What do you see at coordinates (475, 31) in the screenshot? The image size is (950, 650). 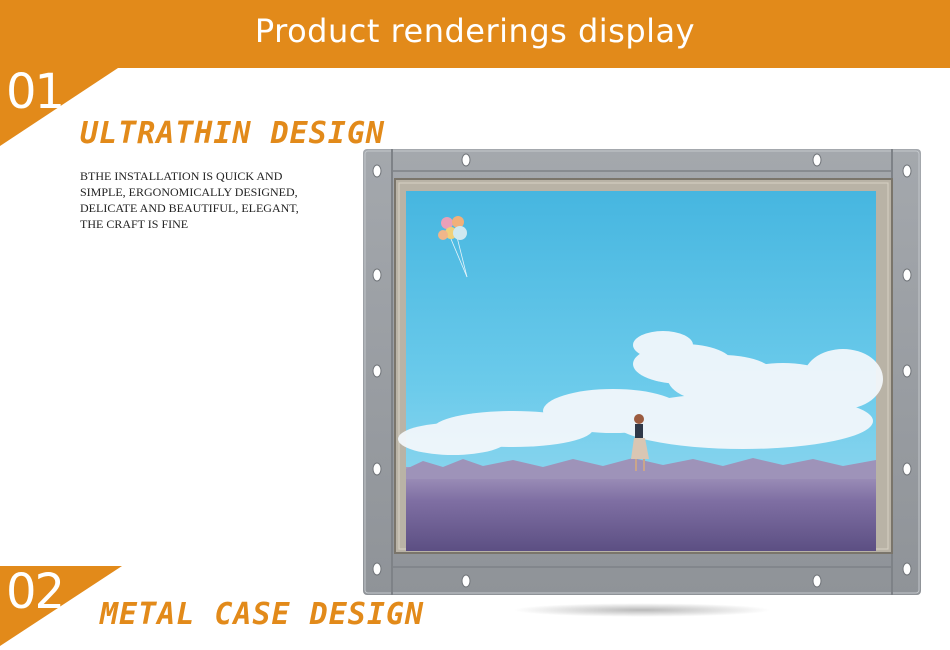 I see `page-title: Product renderings display` at bounding box center [475, 31].